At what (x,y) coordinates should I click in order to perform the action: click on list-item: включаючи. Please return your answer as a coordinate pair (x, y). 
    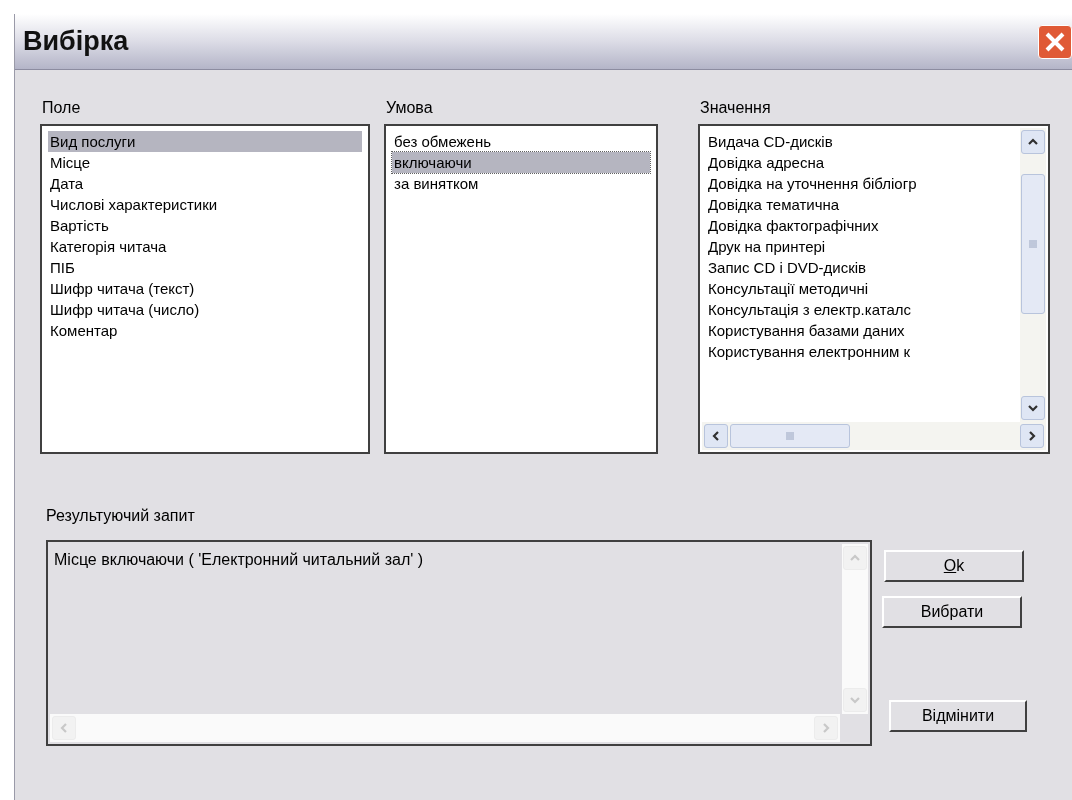
    Looking at the image, I should click on (521, 162).